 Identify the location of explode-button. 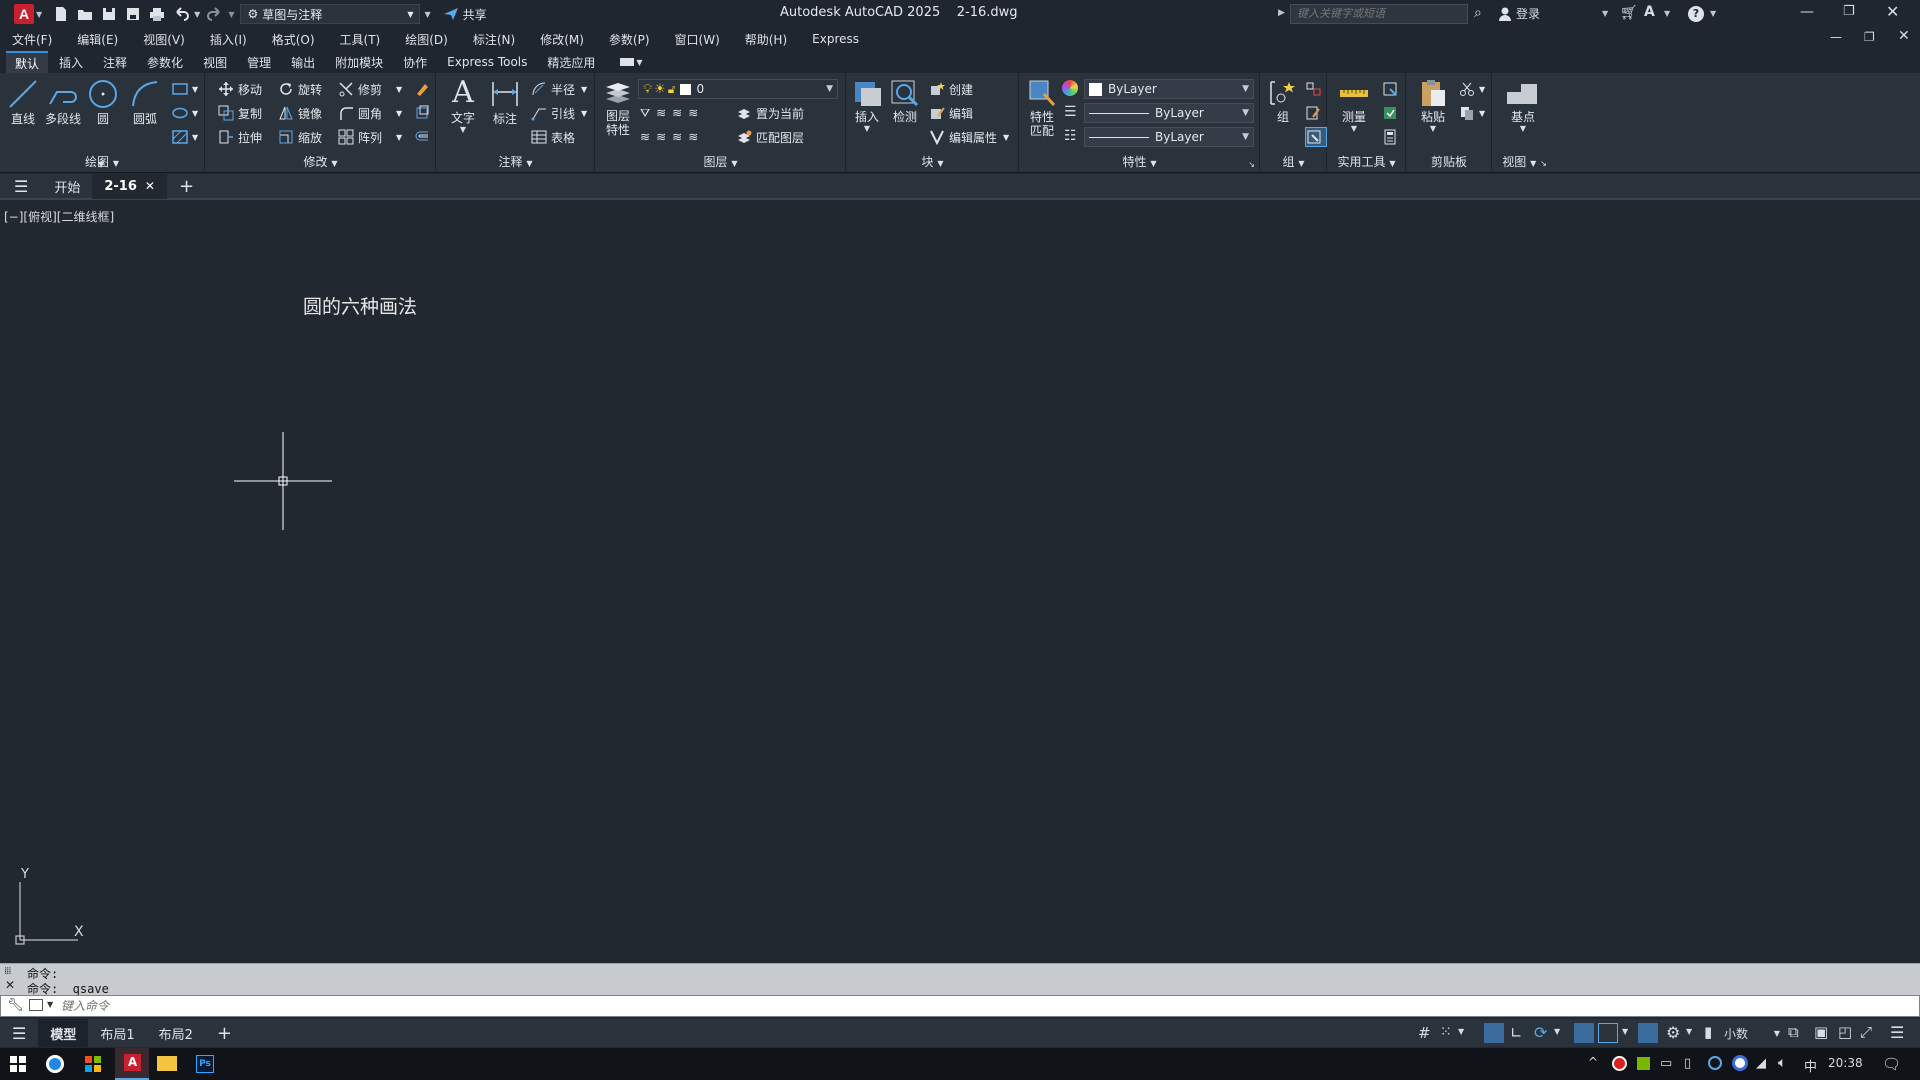
(424, 113).